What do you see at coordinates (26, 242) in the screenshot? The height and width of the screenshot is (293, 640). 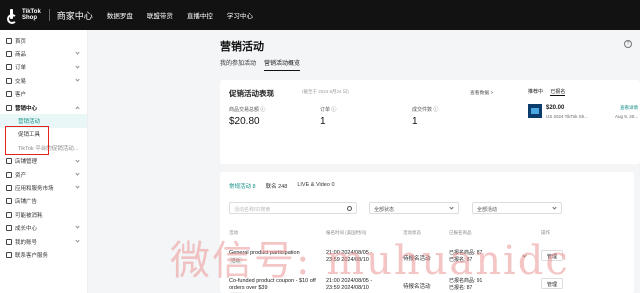 I see `sidebar-item-label: 我的账号` at bounding box center [26, 242].